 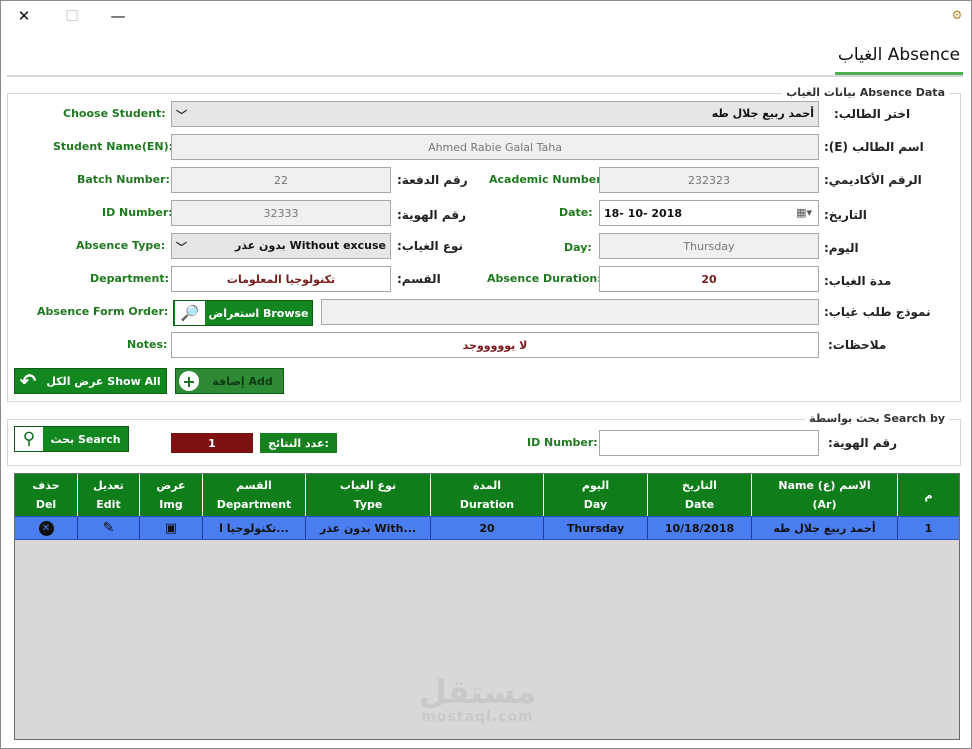 What do you see at coordinates (486, 17) in the screenshot?
I see `title-bar: ✕ ☐ — ⚙` at bounding box center [486, 17].